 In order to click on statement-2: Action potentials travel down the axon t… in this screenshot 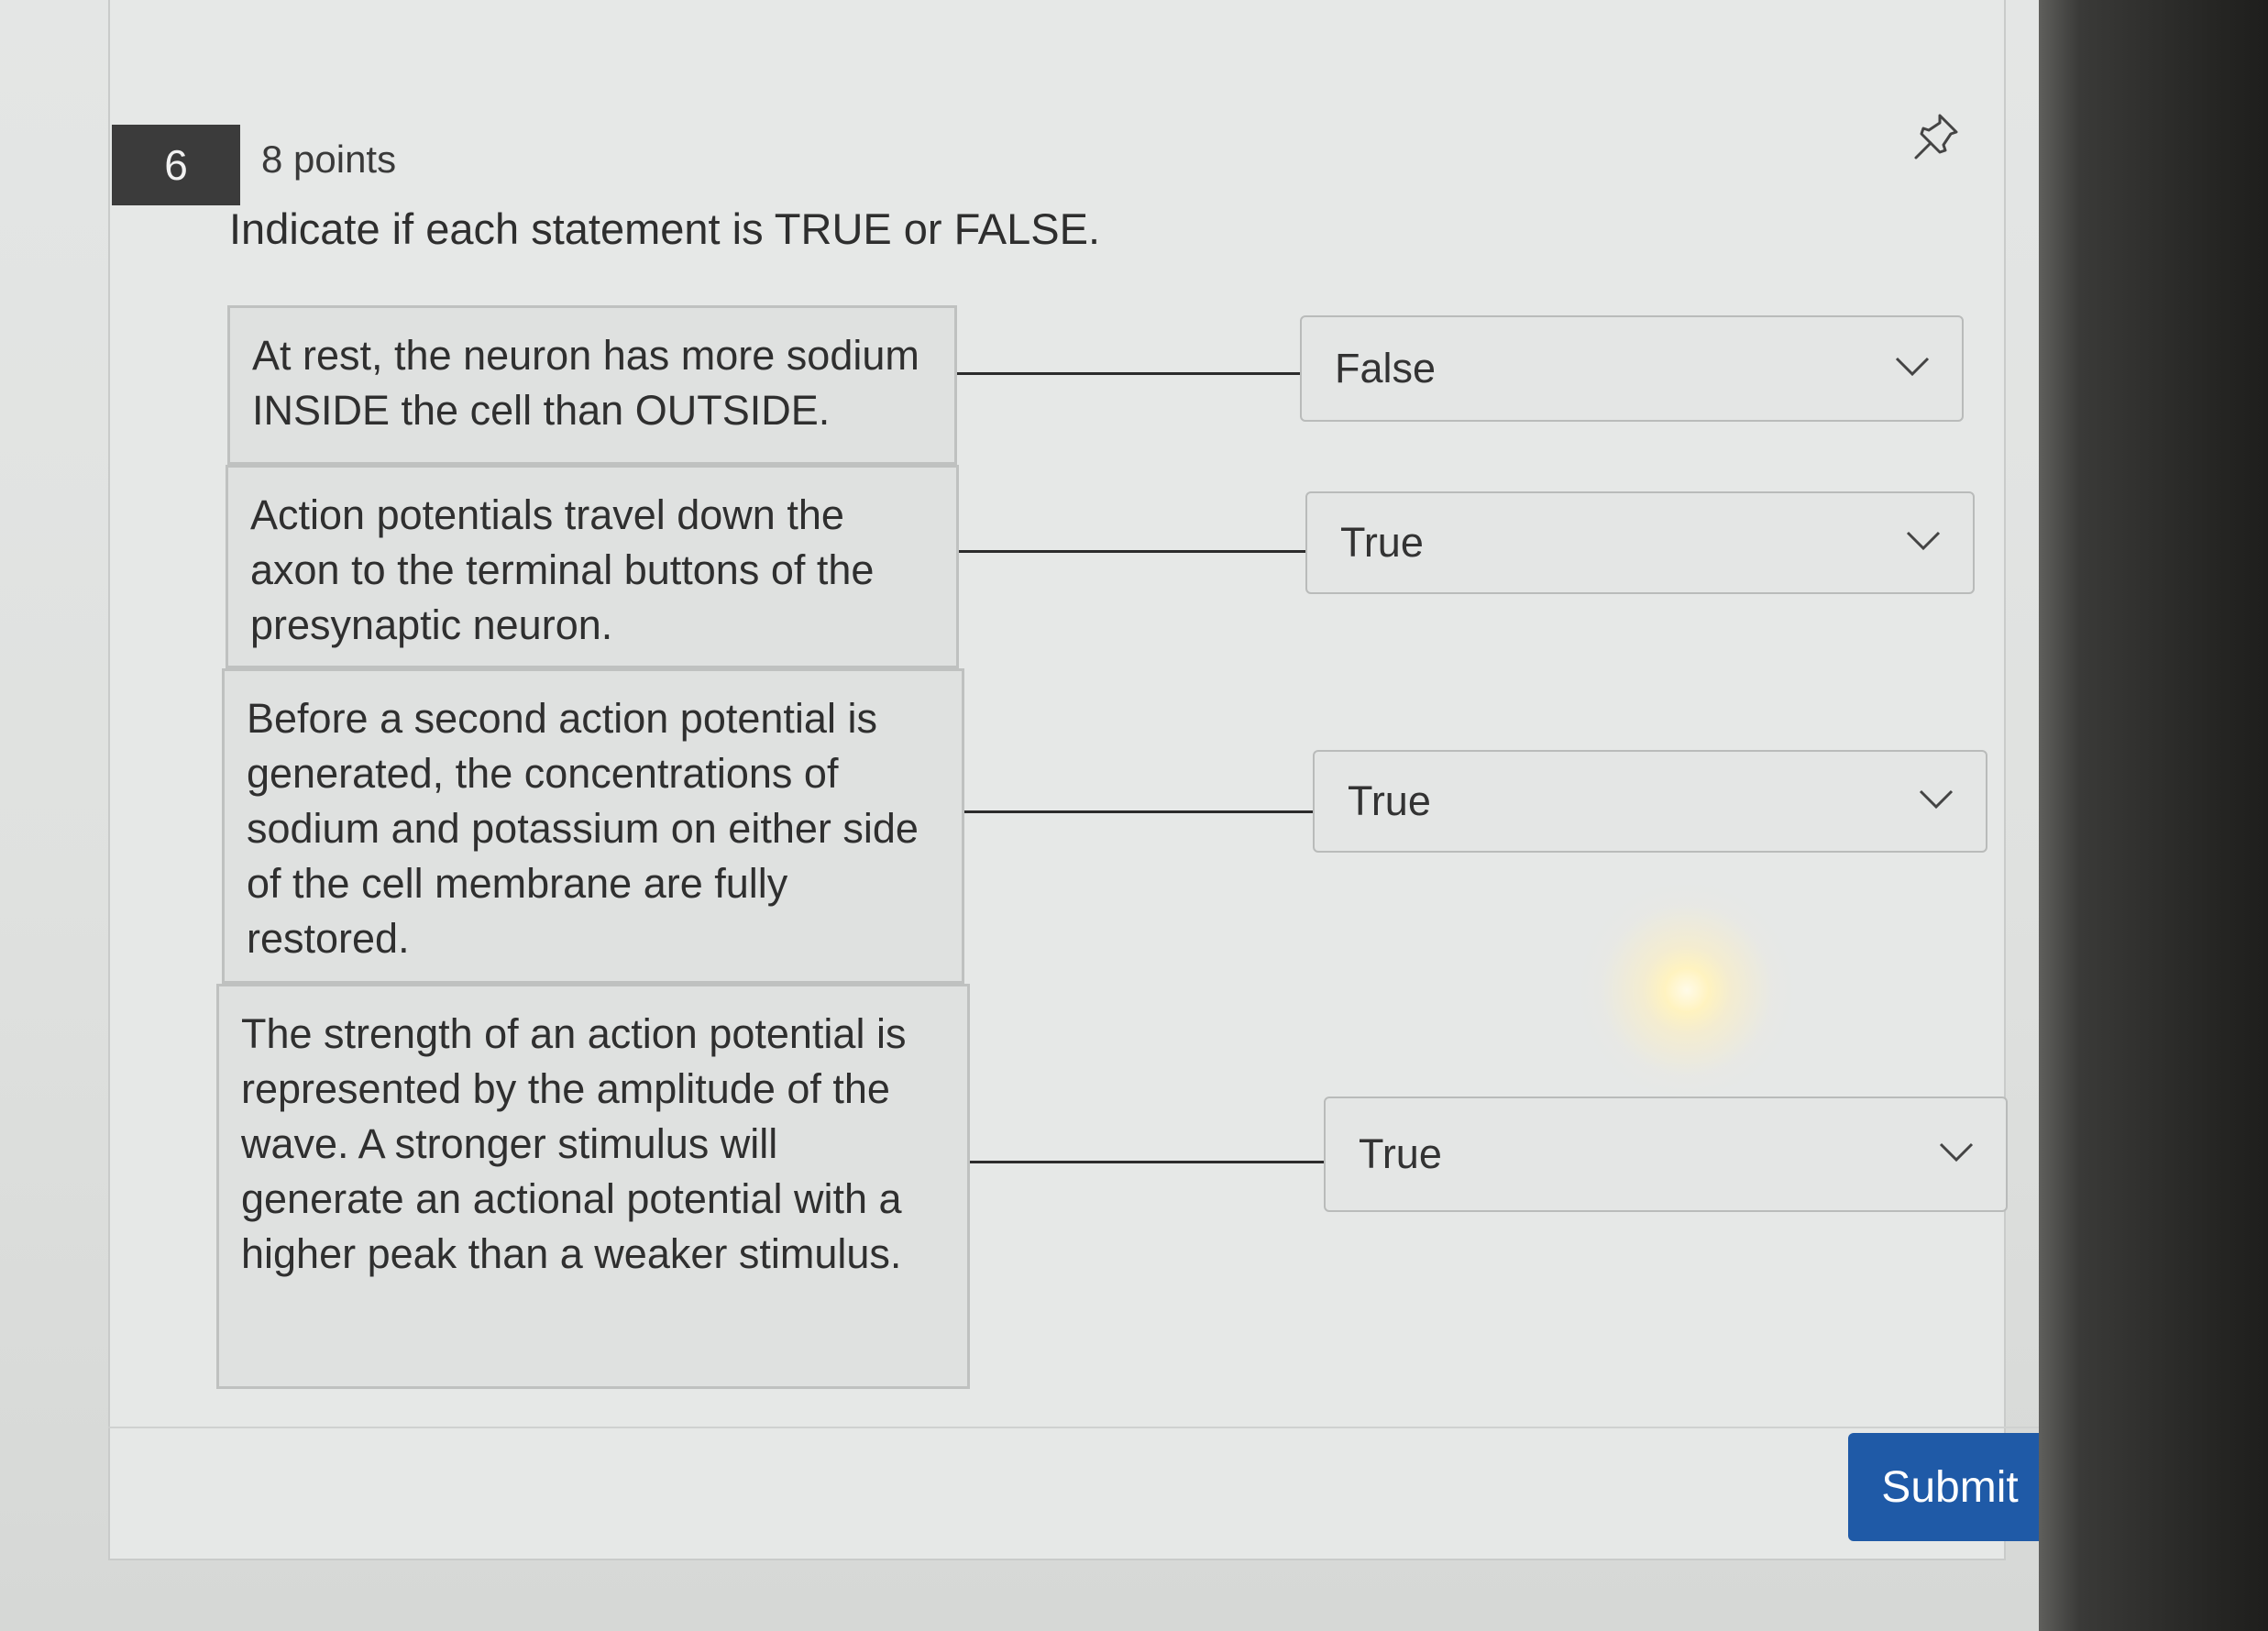, I will do `click(593, 566)`.